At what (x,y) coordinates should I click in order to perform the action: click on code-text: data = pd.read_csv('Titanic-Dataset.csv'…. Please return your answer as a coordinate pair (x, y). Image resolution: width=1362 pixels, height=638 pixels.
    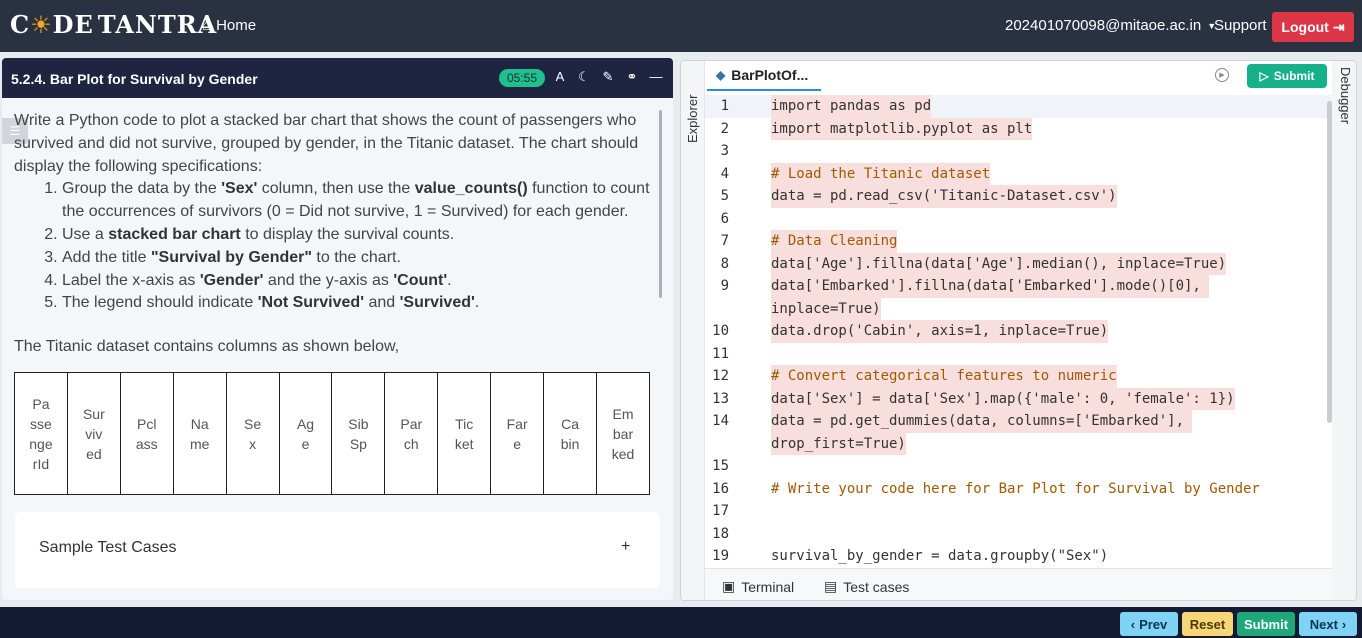
    Looking at the image, I should click on (944, 196).